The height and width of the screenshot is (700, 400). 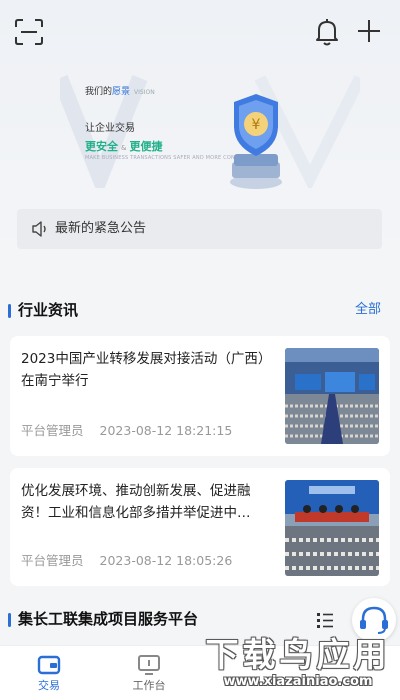 What do you see at coordinates (199, 229) in the screenshot?
I see `announcement-bar: 最新的紧急公告` at bounding box center [199, 229].